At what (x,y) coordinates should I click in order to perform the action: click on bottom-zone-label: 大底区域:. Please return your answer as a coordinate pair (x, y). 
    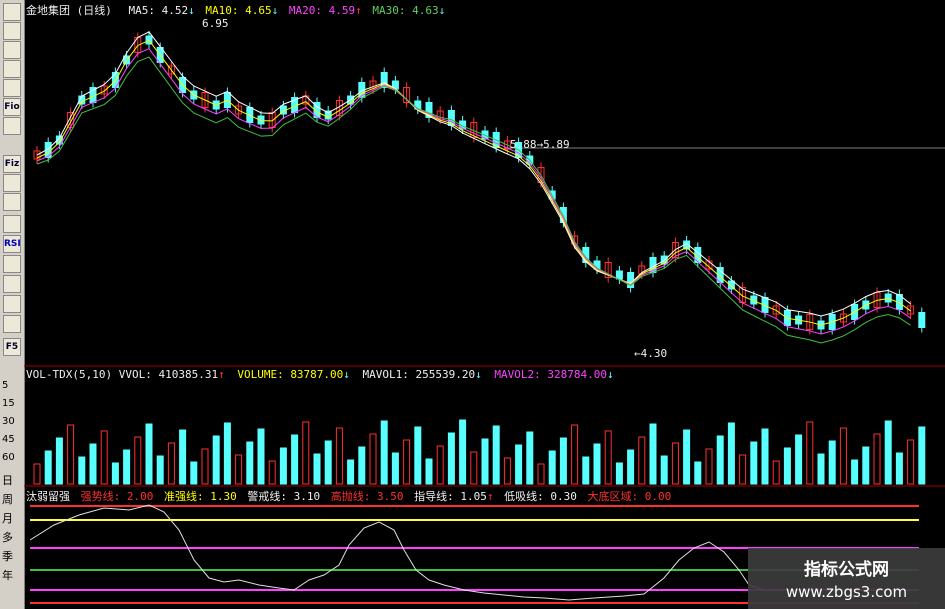
    Looking at the image, I should click on (613, 496).